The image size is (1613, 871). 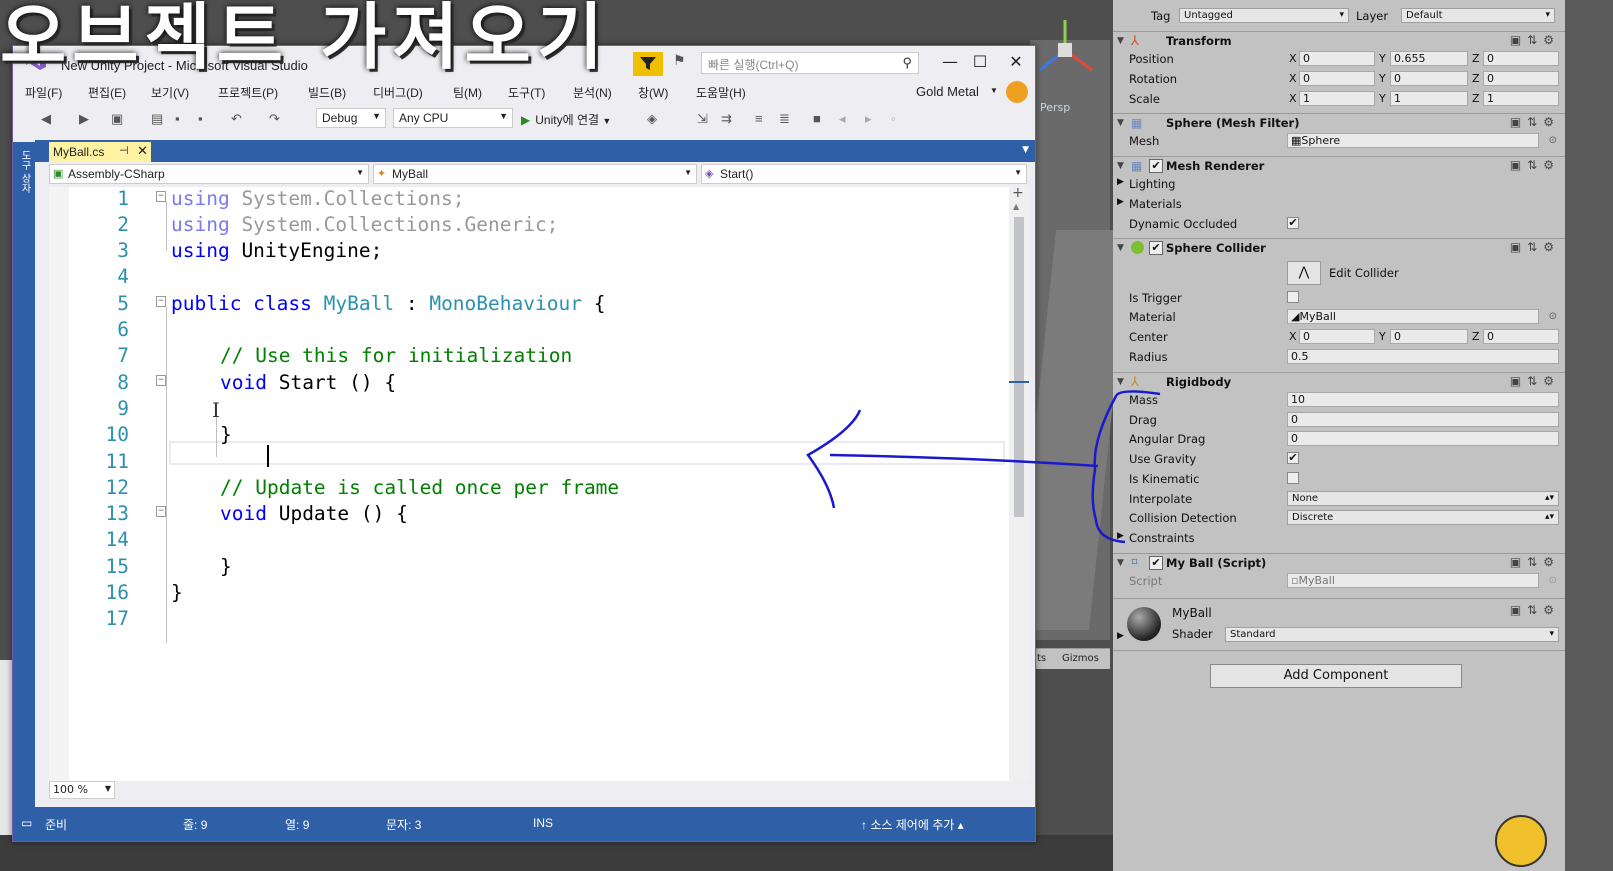 I want to click on shader-select: Standard ▾, so click(x=1392, y=634).